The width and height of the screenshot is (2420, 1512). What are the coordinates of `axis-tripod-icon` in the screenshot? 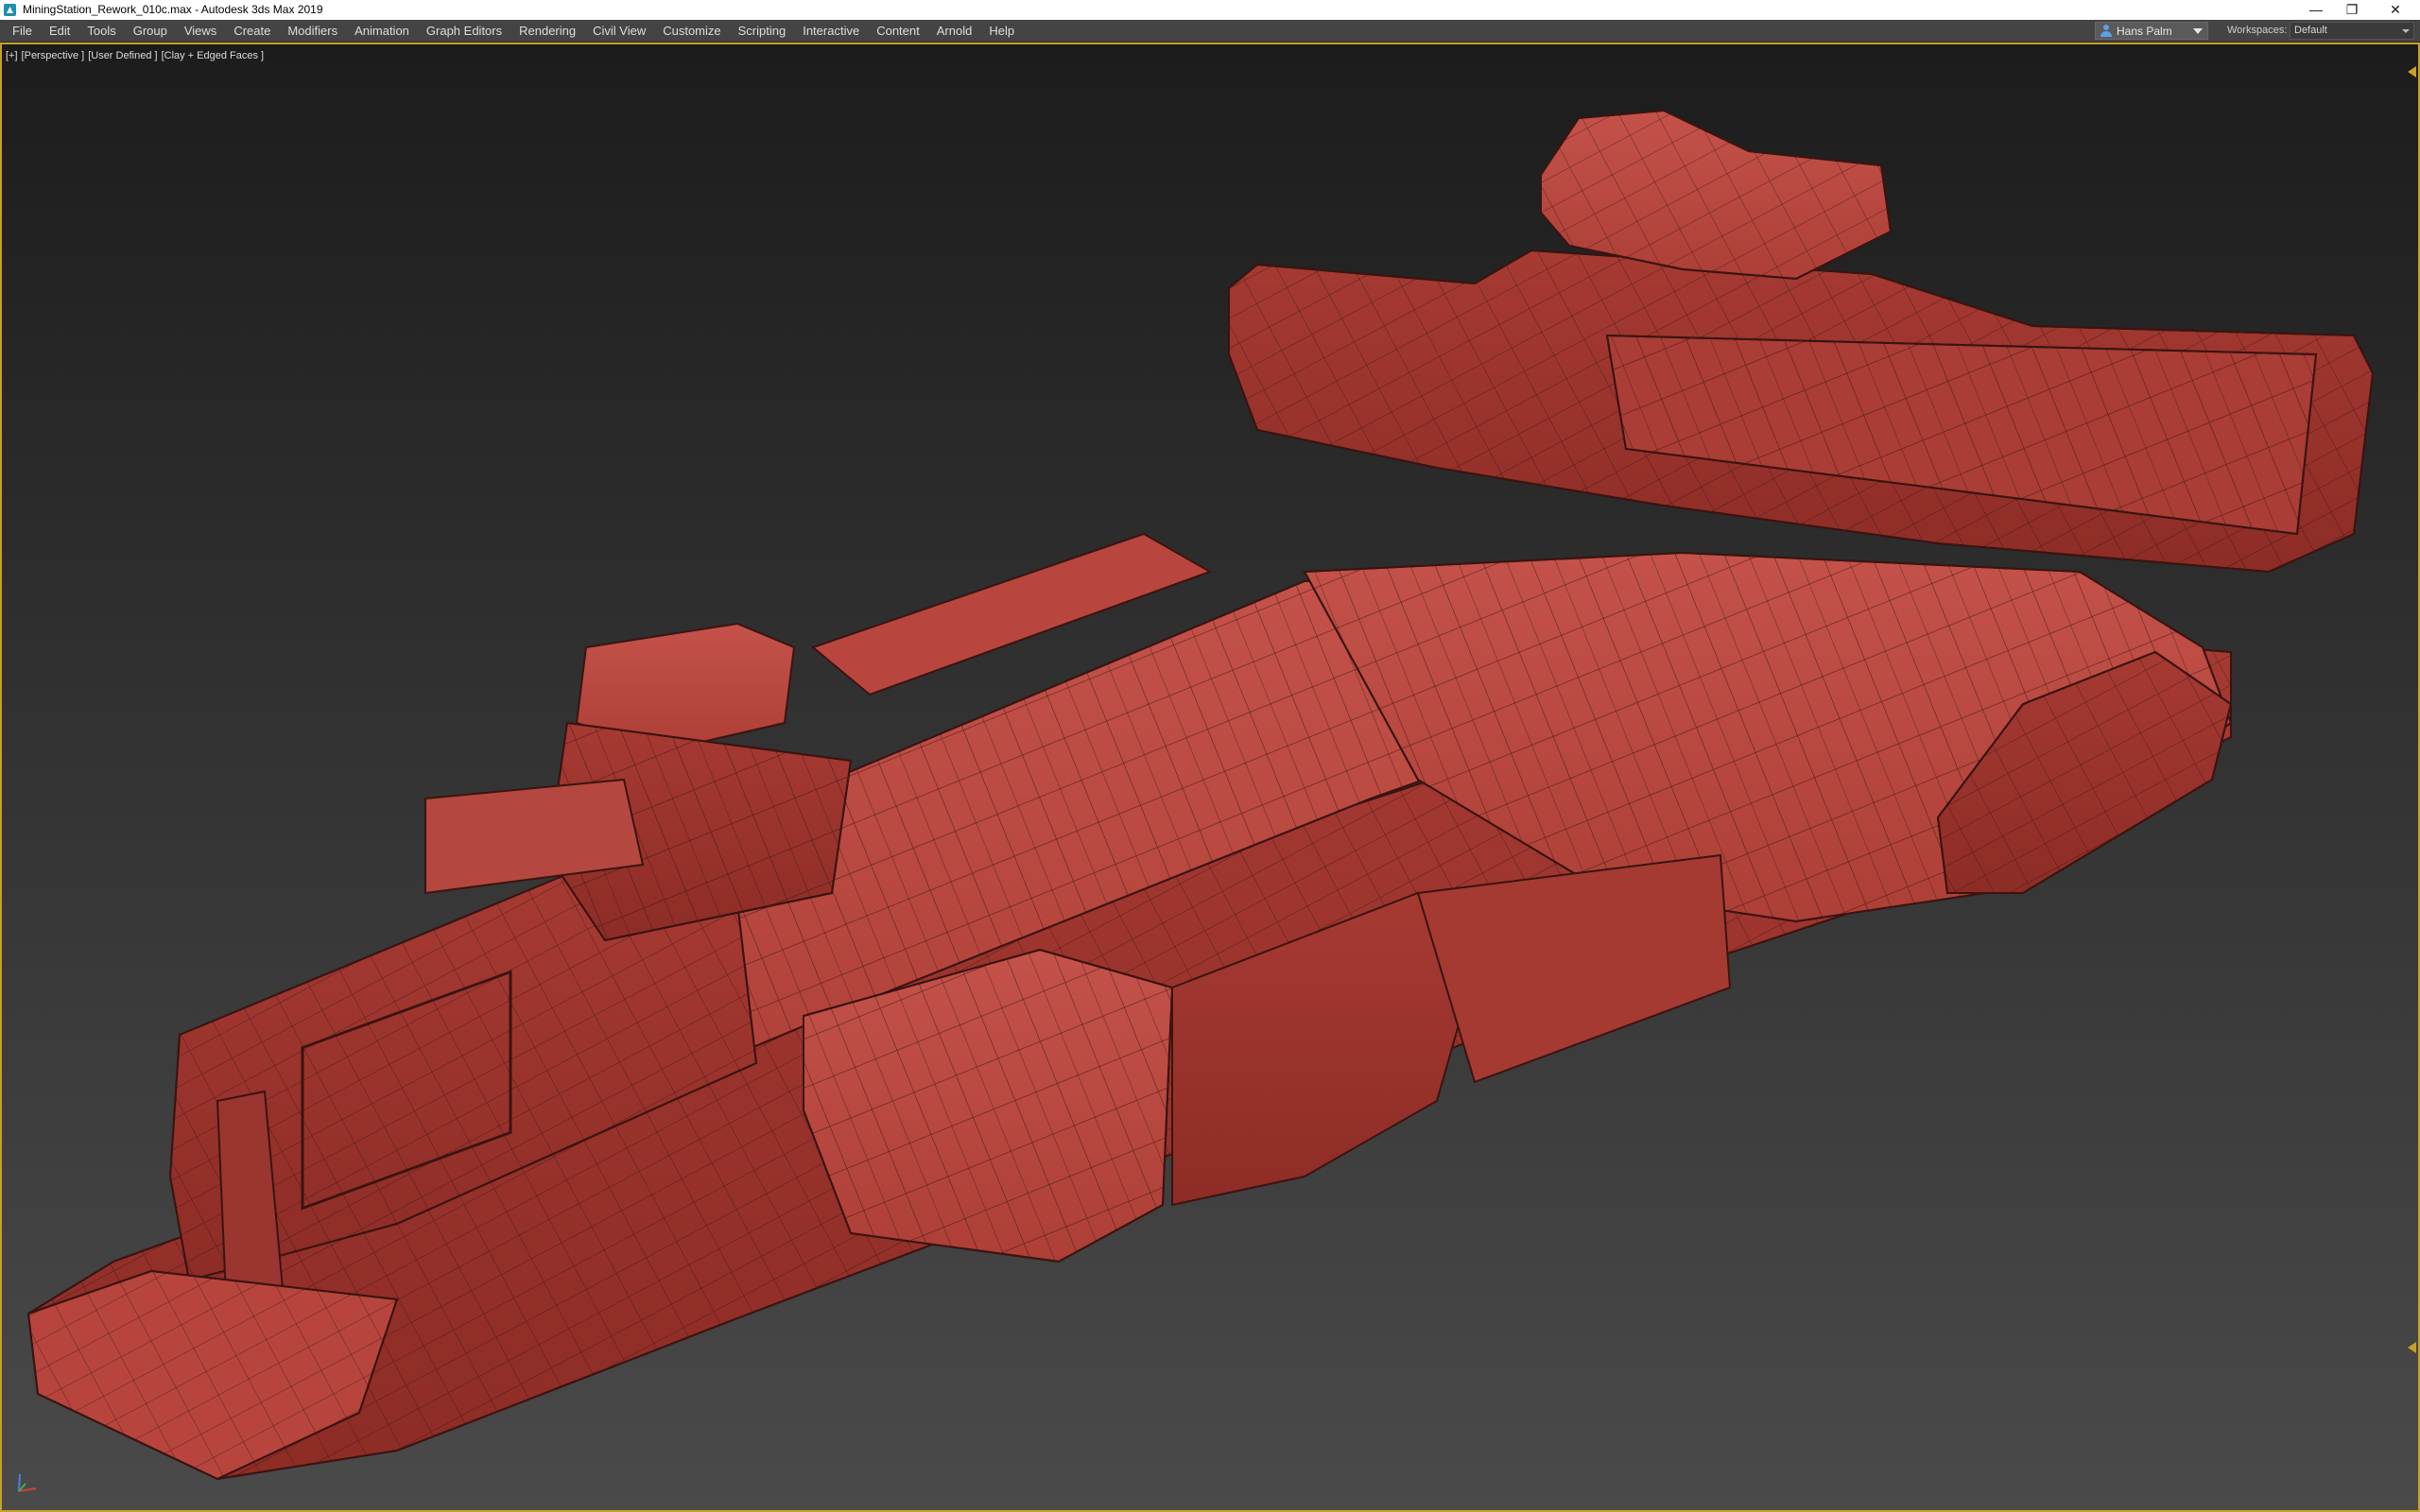 It's located at (28, 1482).